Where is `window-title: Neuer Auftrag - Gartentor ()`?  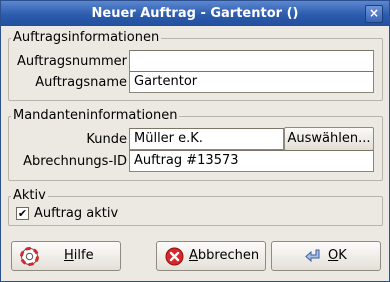 window-title: Neuer Auftrag - Gartentor () is located at coordinates (195, 13).